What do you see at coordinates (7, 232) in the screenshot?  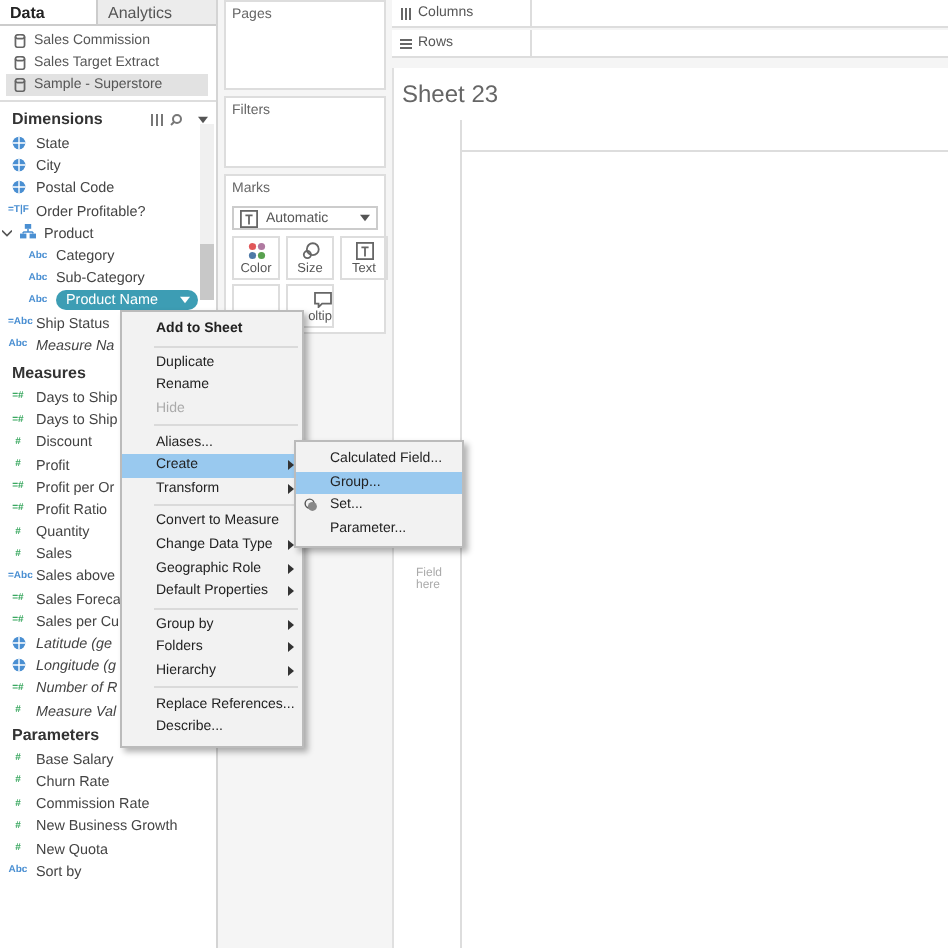 I see `chevron-icon` at bounding box center [7, 232].